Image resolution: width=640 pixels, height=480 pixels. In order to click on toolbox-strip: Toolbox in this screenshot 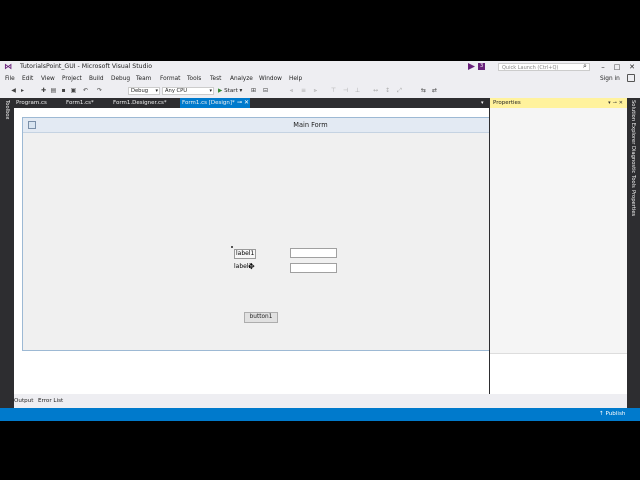, I will do `click(7, 259)`.